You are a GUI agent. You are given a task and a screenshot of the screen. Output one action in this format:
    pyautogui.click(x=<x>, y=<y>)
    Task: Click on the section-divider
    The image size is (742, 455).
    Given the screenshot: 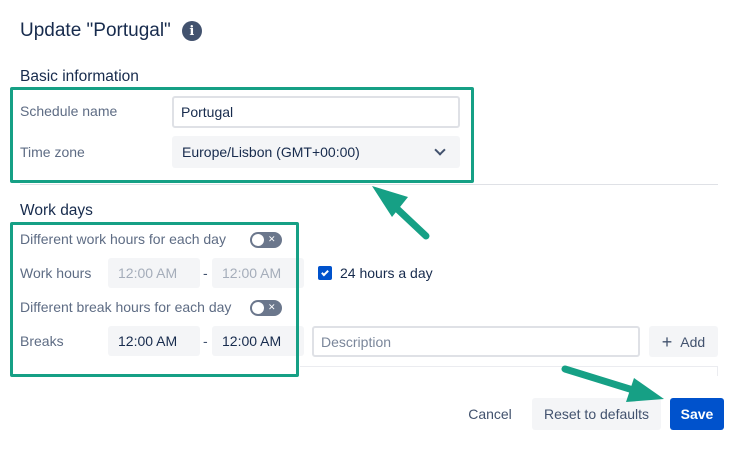 What is the action you would take?
    pyautogui.click(x=369, y=184)
    